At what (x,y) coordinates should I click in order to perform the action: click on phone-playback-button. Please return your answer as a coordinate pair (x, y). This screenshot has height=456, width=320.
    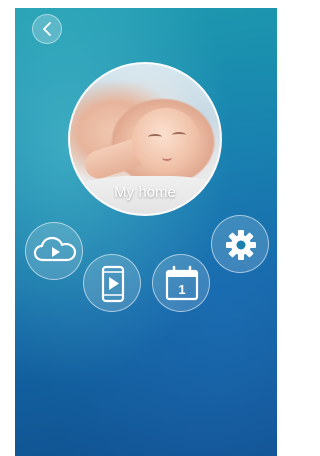
    Looking at the image, I should click on (112, 283).